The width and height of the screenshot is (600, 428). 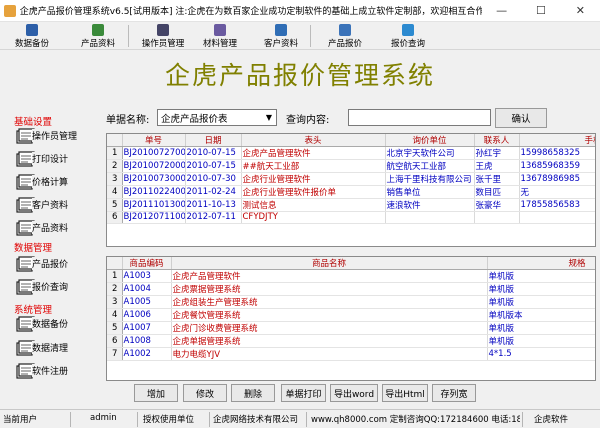 What do you see at coordinates (313, 217) in the screenshot?
I see `table-cell: CFYDJTY` at bounding box center [313, 217].